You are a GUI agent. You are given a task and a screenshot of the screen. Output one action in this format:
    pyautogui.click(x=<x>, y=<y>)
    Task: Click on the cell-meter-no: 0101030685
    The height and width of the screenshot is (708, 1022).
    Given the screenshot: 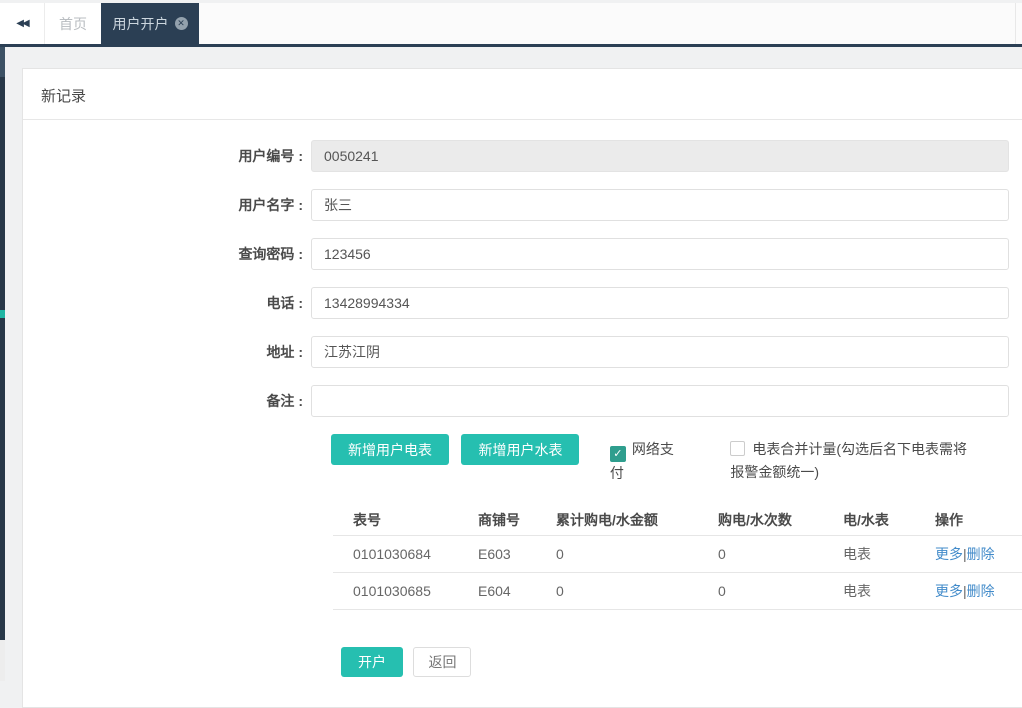 What is the action you would take?
    pyautogui.click(x=405, y=591)
    